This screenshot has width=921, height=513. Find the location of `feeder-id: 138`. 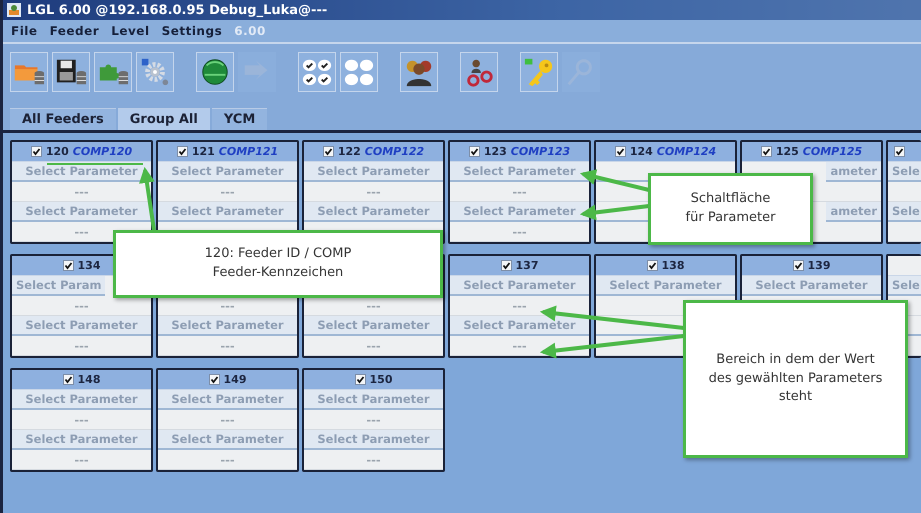

feeder-id: 138 is located at coordinates (673, 265).